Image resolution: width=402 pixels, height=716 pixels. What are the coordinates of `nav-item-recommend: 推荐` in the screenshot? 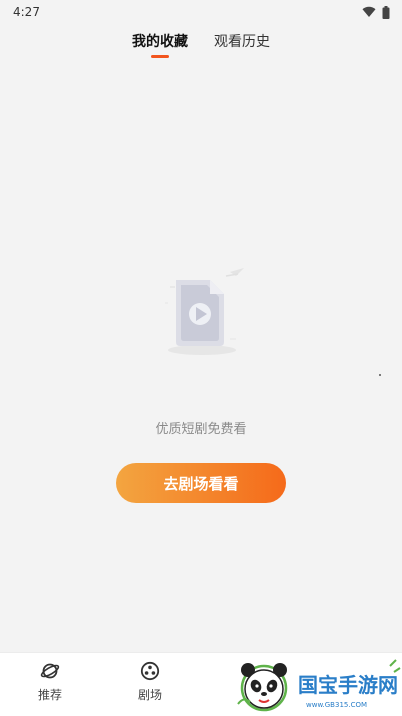 It's located at (50, 686).